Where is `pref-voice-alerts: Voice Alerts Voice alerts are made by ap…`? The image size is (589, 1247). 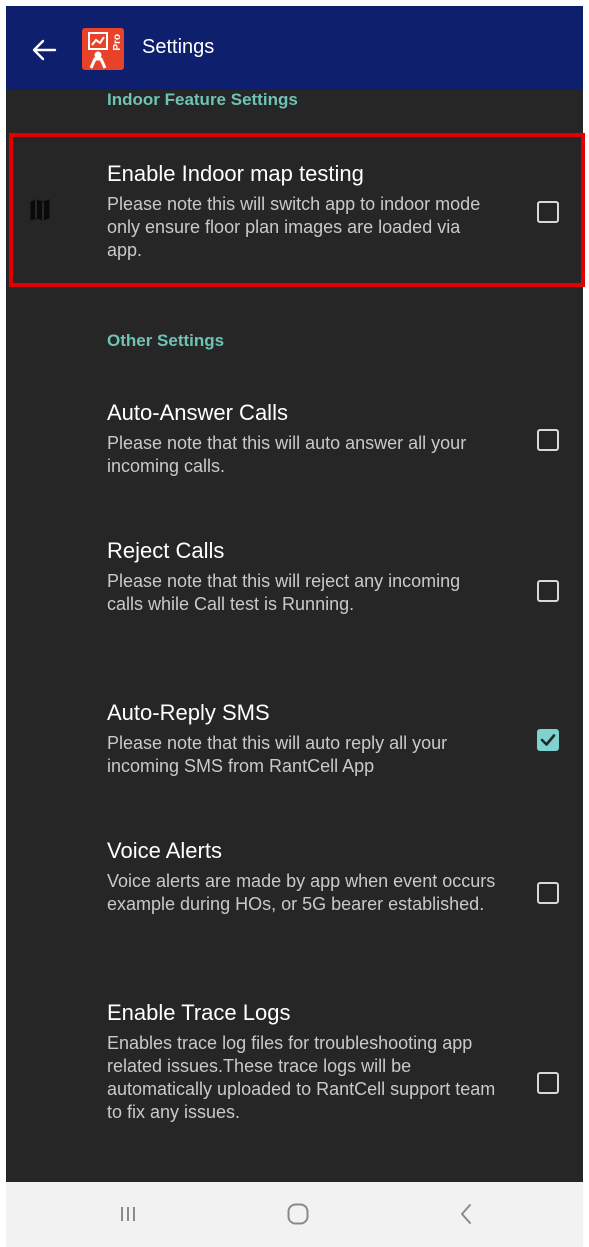
pref-voice-alerts: Voice Alerts Voice alerts are made by ap… is located at coordinates (294, 891).